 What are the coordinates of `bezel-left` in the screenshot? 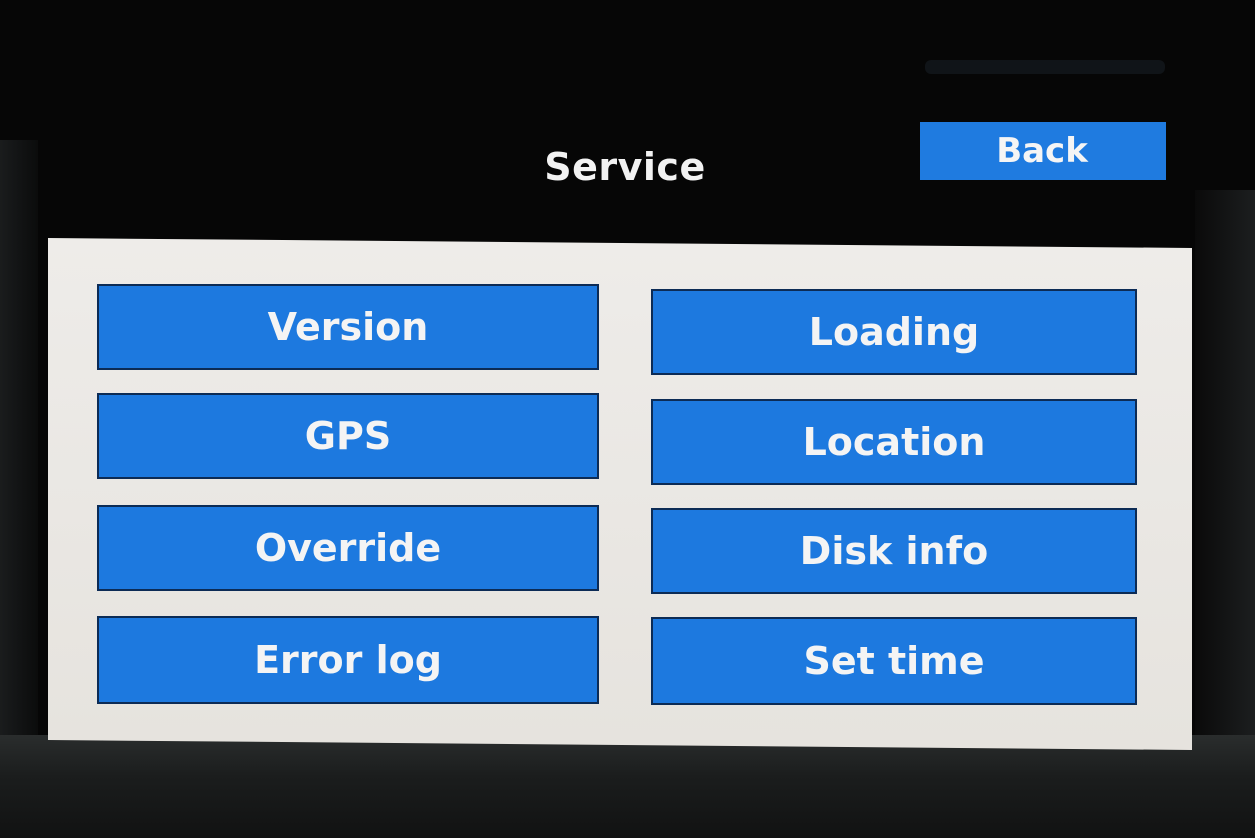 It's located at (19, 440).